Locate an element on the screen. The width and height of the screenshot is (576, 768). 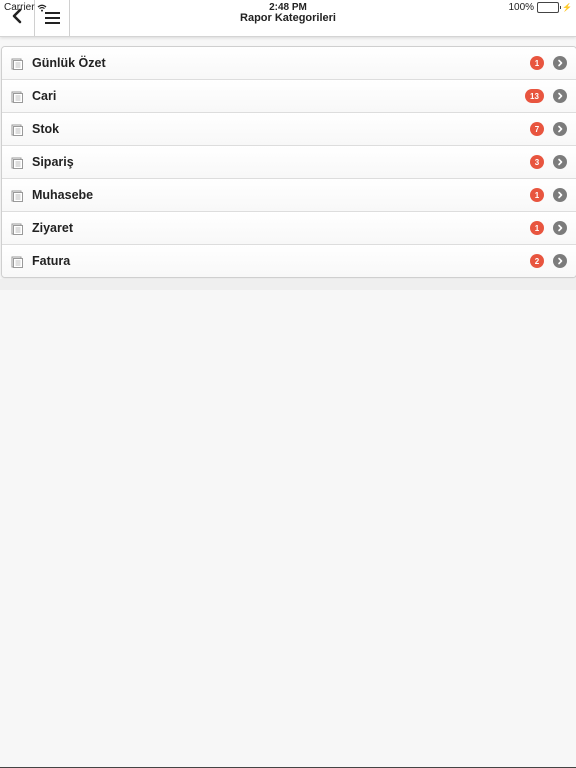
count-badge: 7 is located at coordinates (537, 129).